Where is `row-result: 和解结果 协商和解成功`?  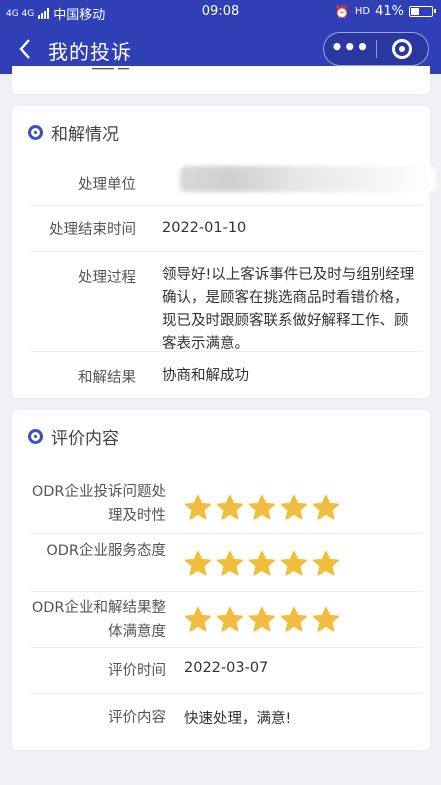
row-result: 和解结果 协商和解成功 is located at coordinates (226, 374).